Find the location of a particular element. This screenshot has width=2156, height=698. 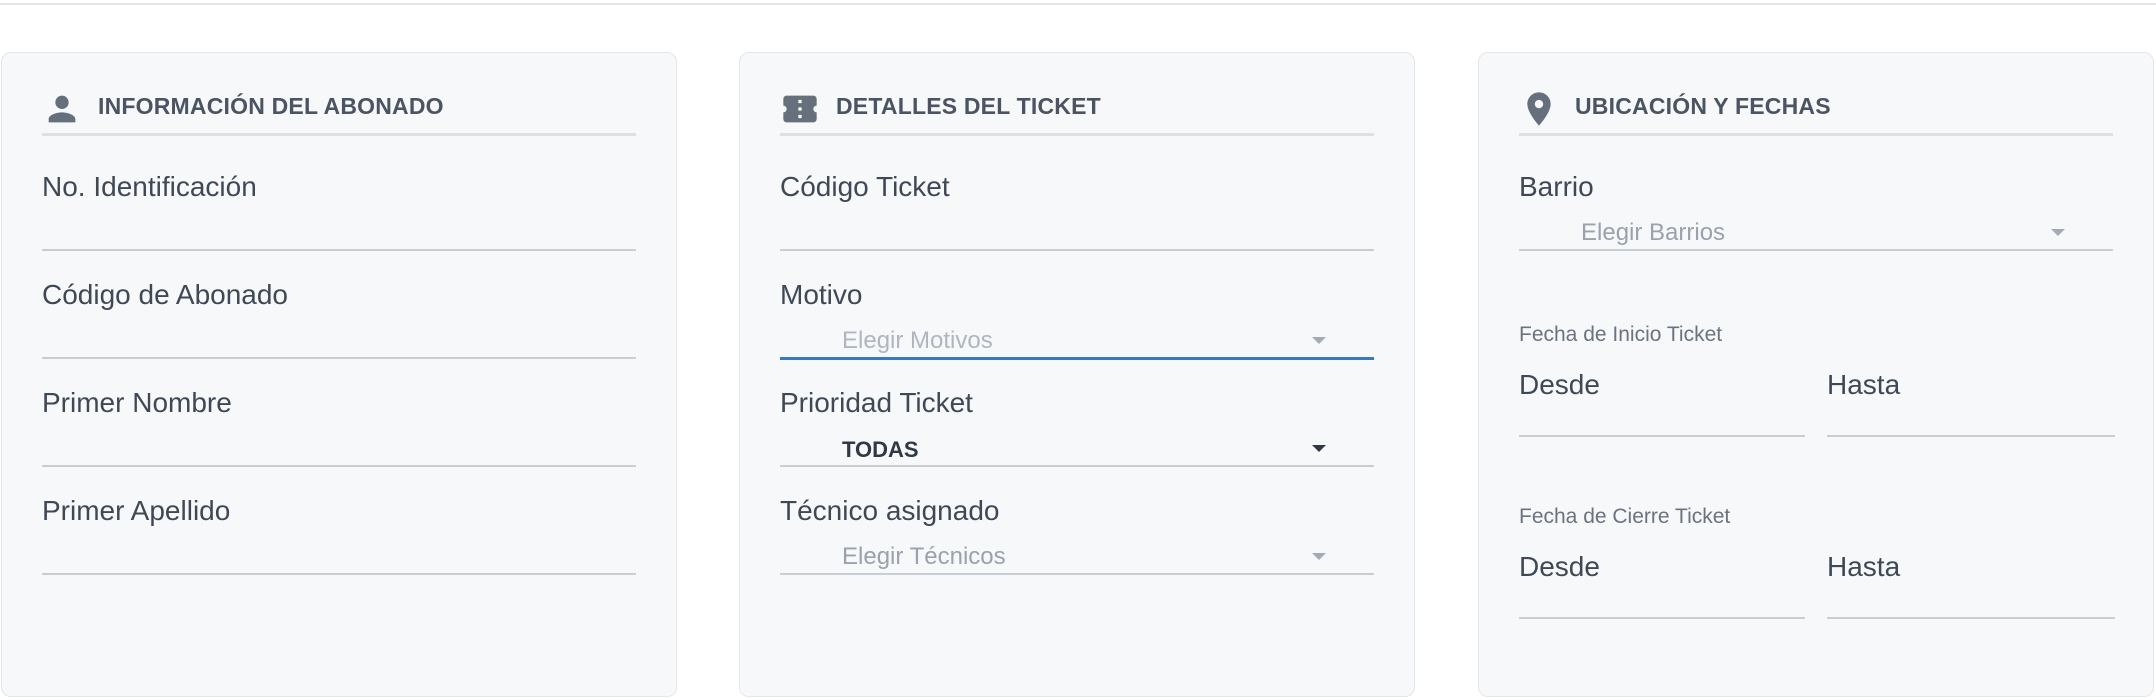

first-name-field: Primer Nombre is located at coordinates (339, 427).